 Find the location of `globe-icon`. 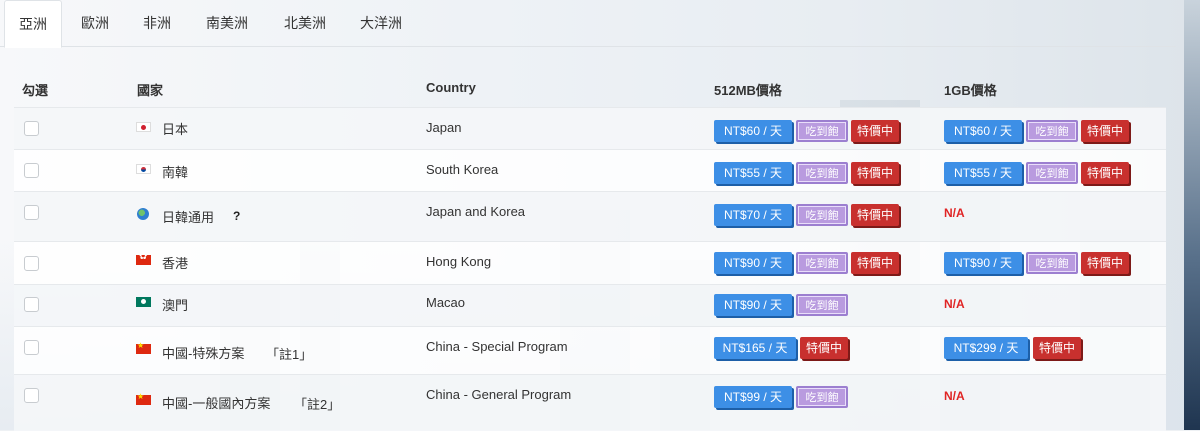

globe-icon is located at coordinates (143, 214).